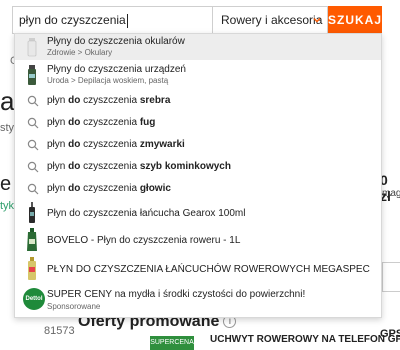 Image resolution: width=400 pixels, height=350 pixels. I want to click on spray-bottle-icon, so click(32, 47).